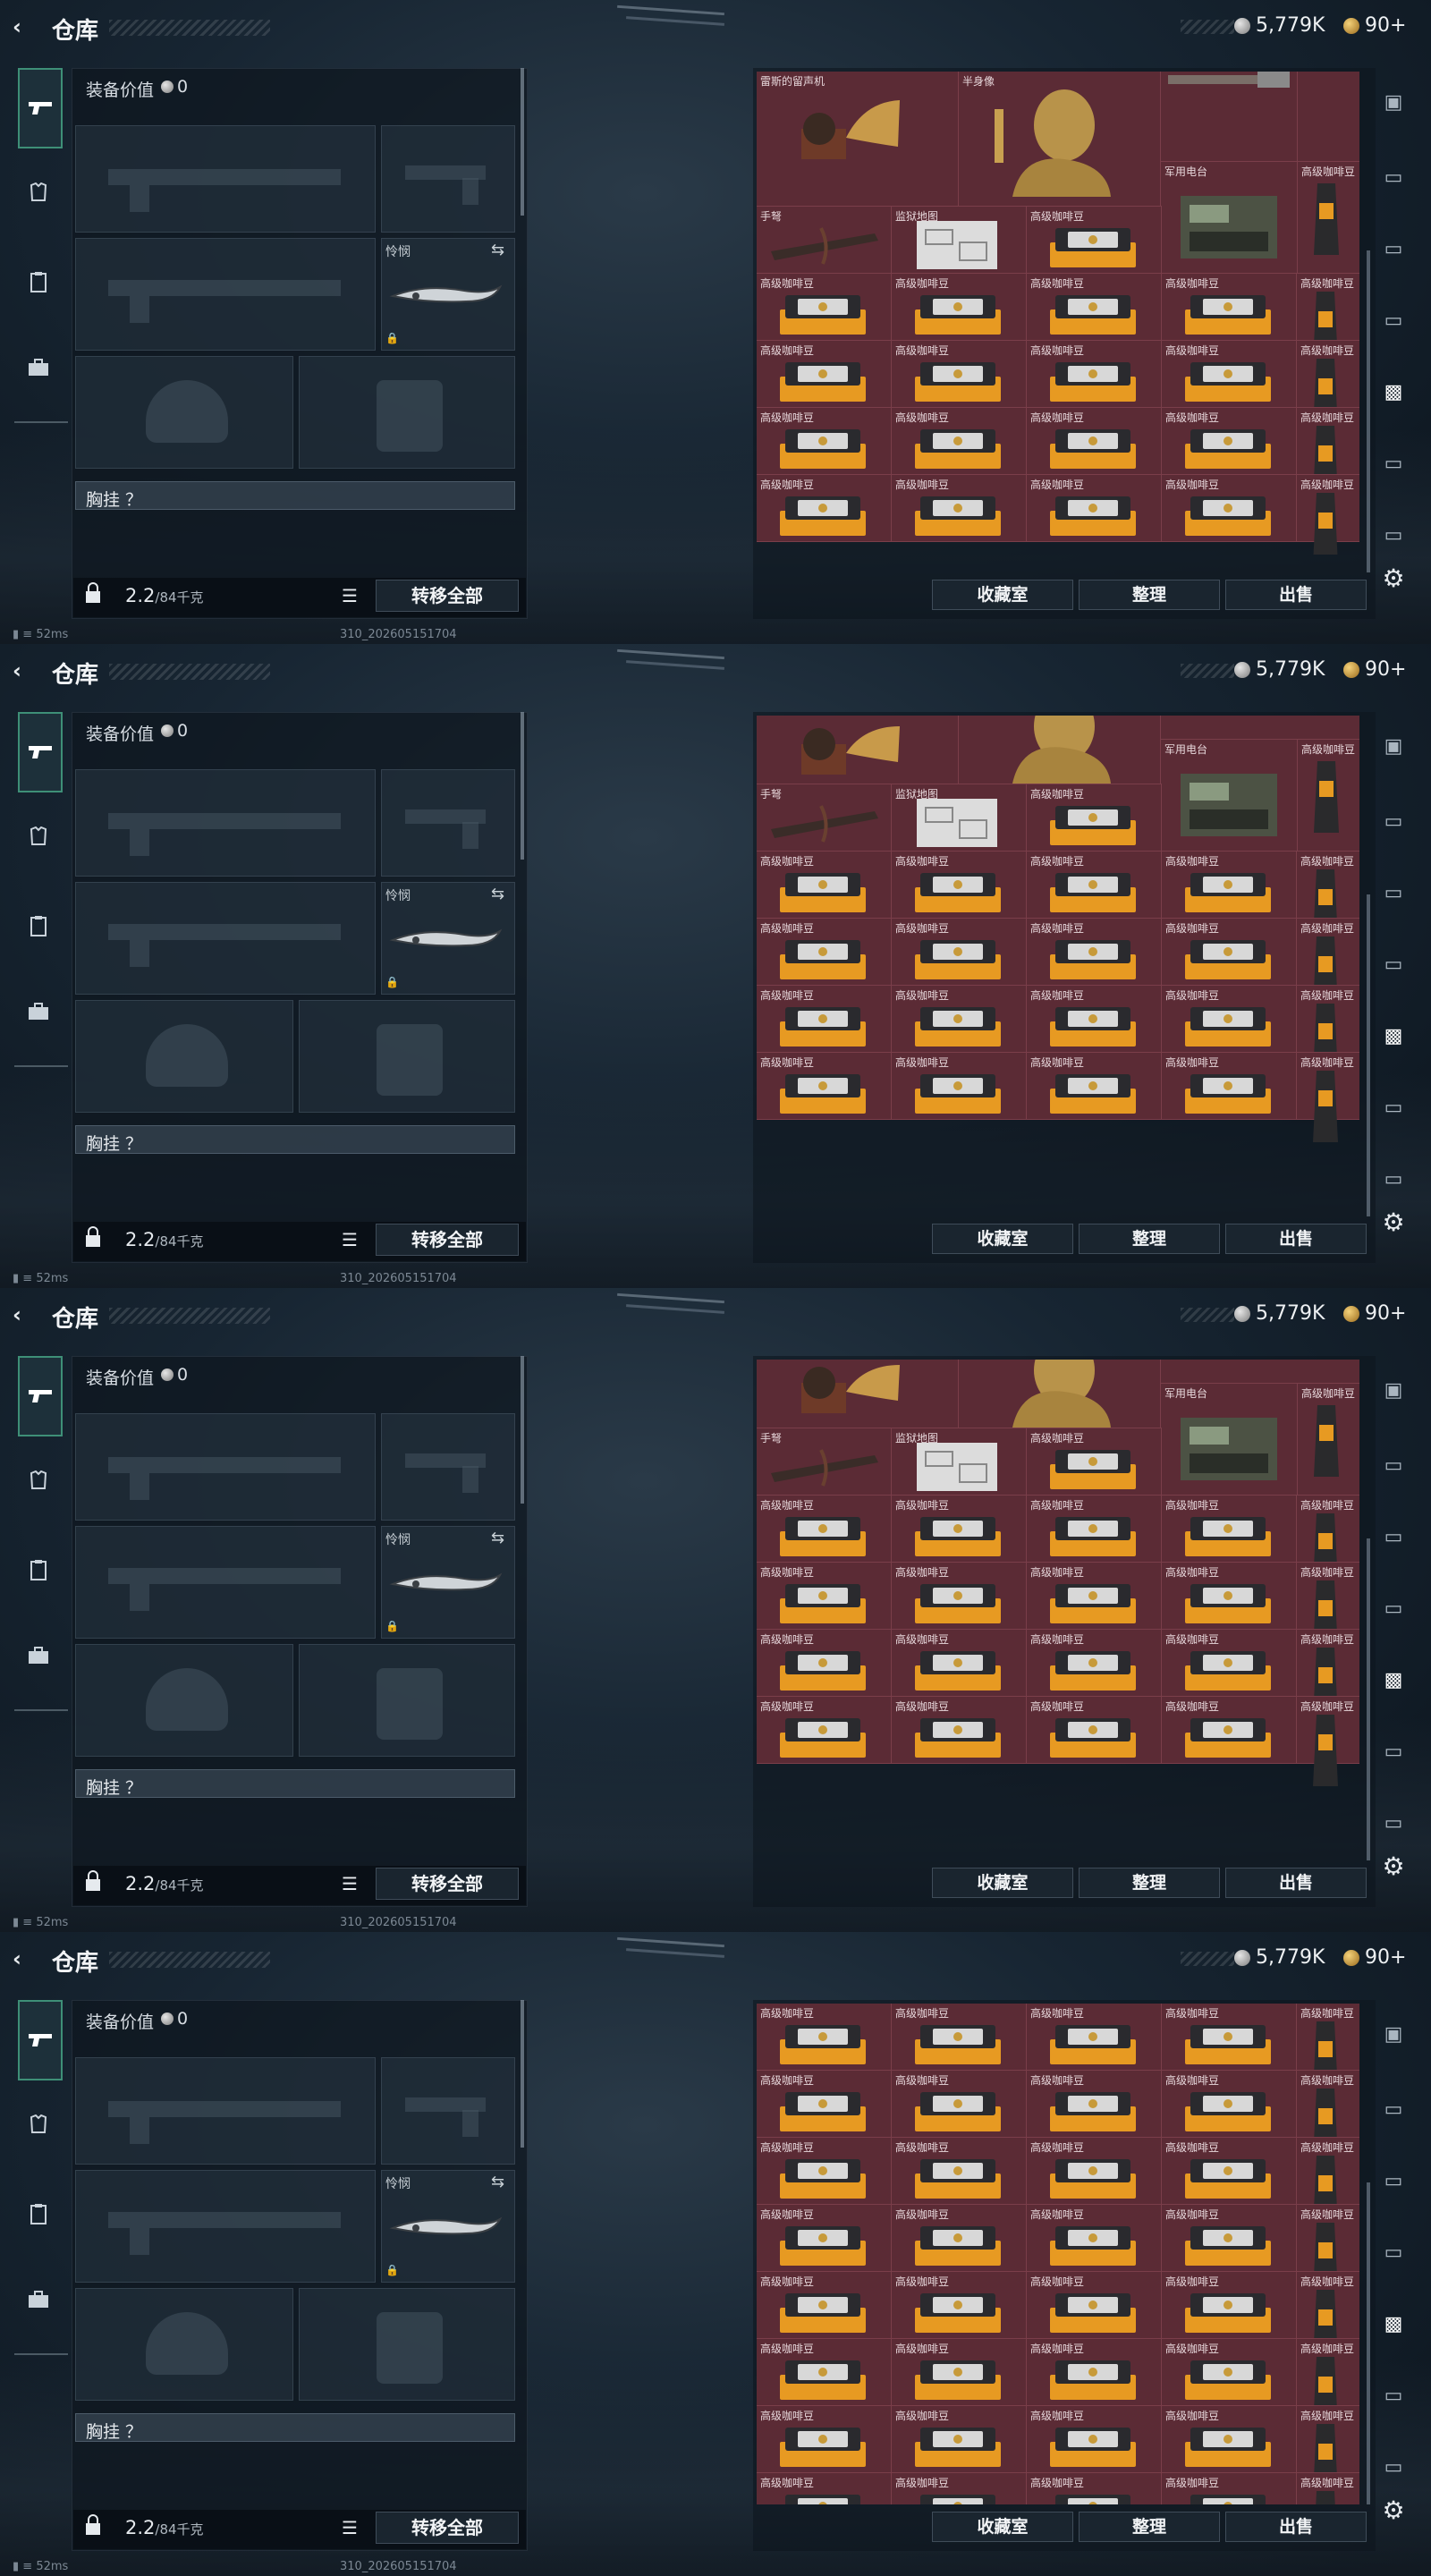 This screenshot has width=1431, height=2576. What do you see at coordinates (226, 1582) in the screenshot?
I see `secondary-weapon-slot` at bounding box center [226, 1582].